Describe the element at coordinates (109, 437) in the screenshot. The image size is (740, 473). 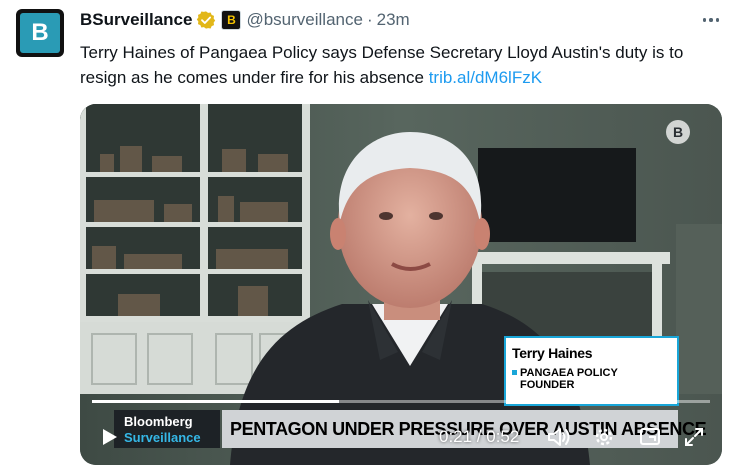
I see `play-icon` at that location.